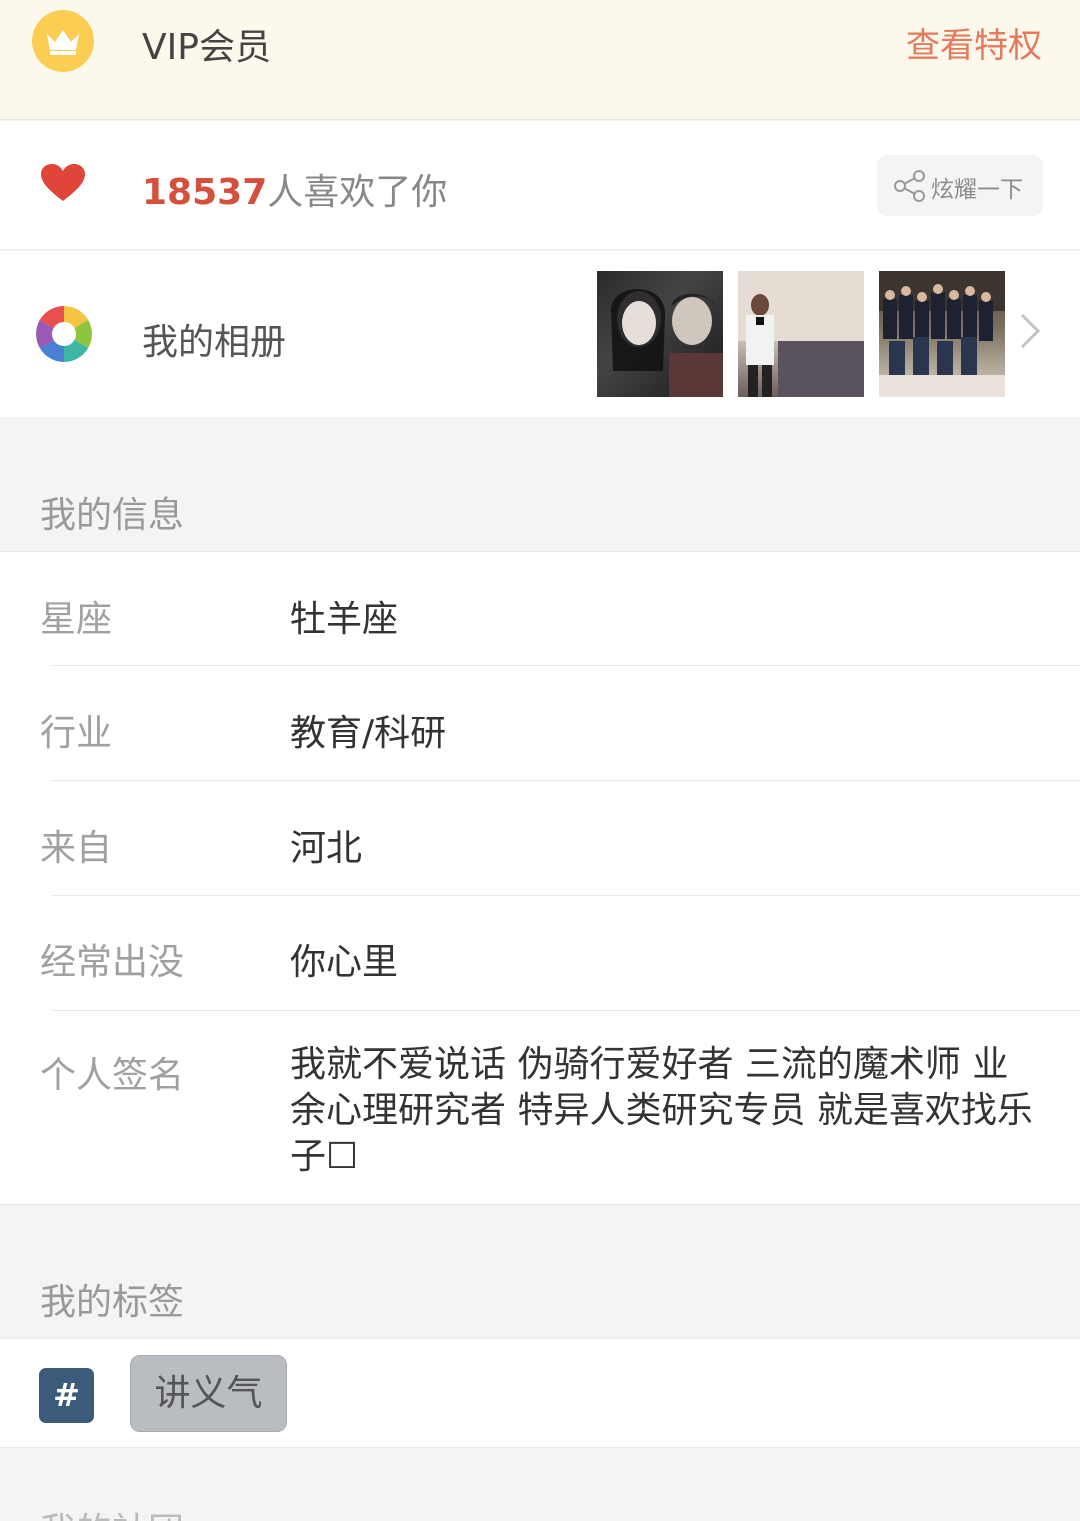 The image size is (1080, 1521). I want to click on info-heading: 我的信息, so click(112, 515).